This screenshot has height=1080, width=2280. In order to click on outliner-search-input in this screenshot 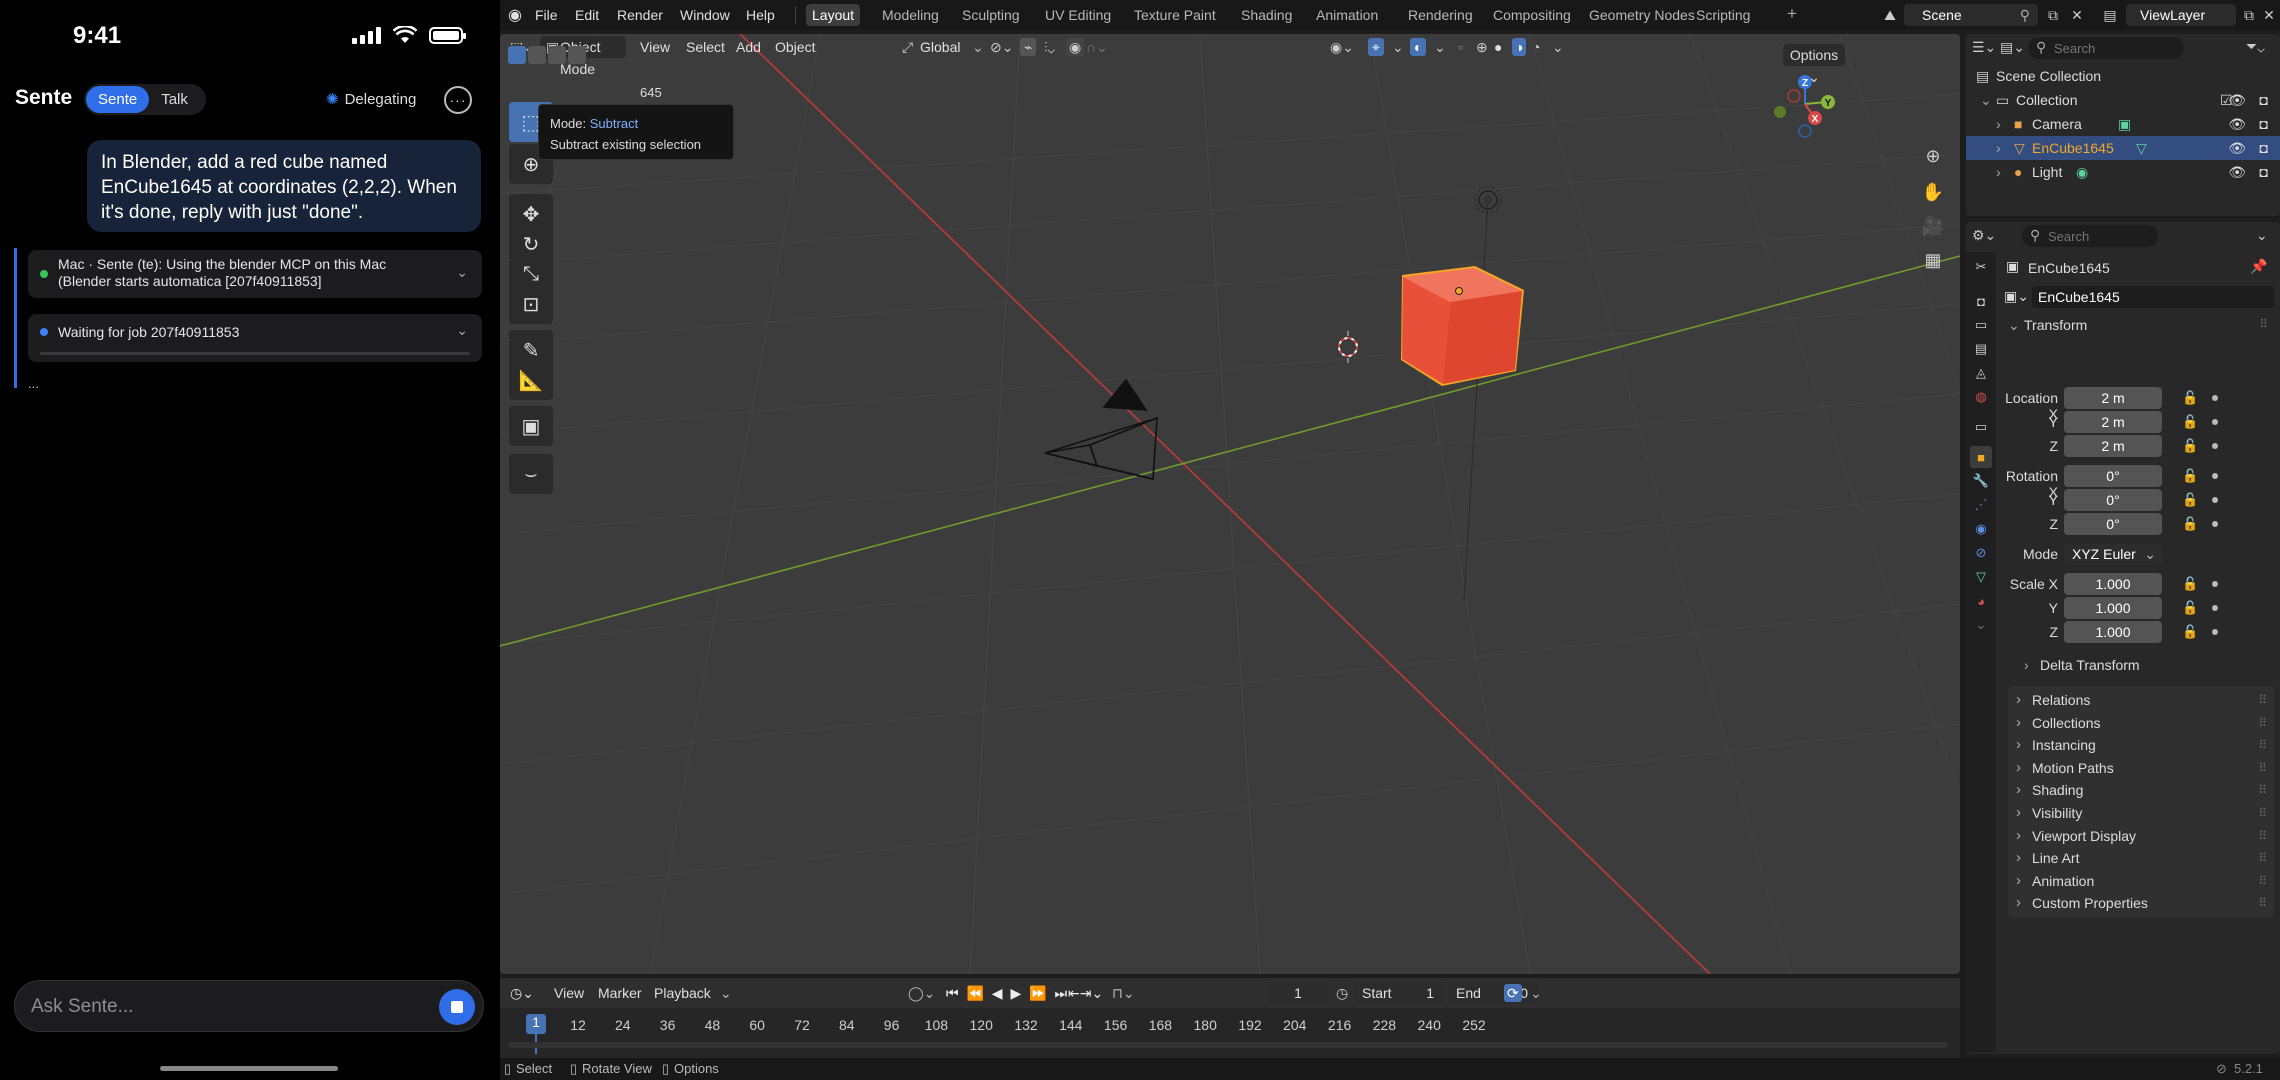, I will do `click(2115, 48)`.